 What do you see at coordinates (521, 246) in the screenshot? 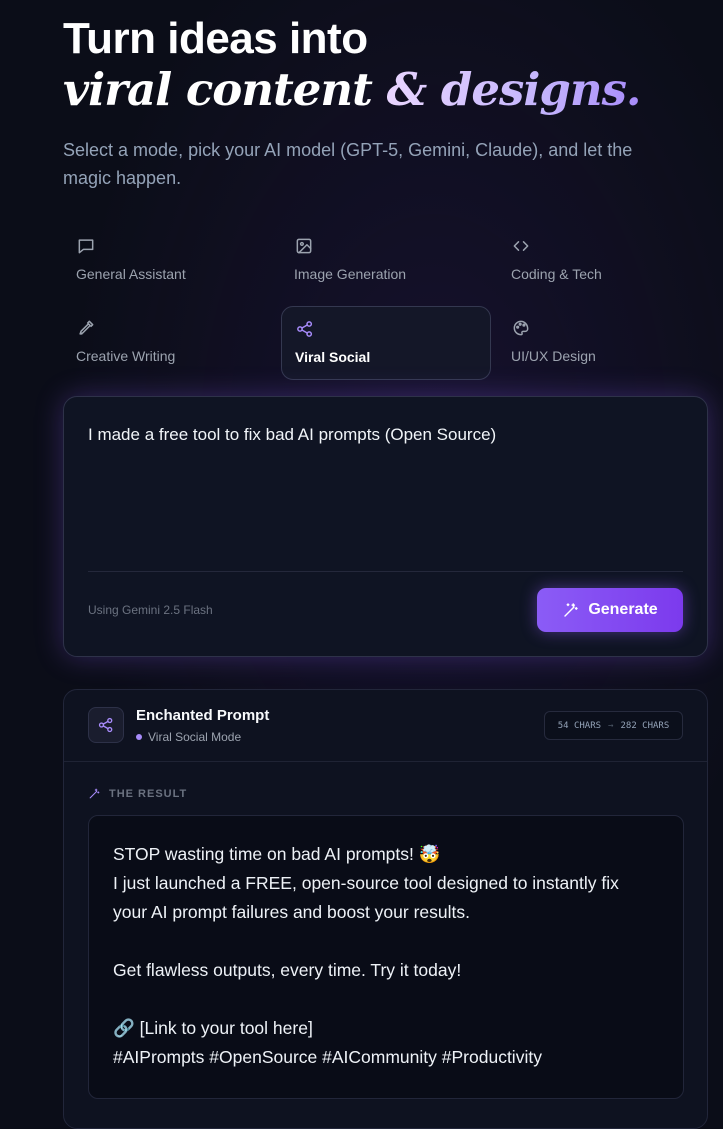
I see `code-icon` at bounding box center [521, 246].